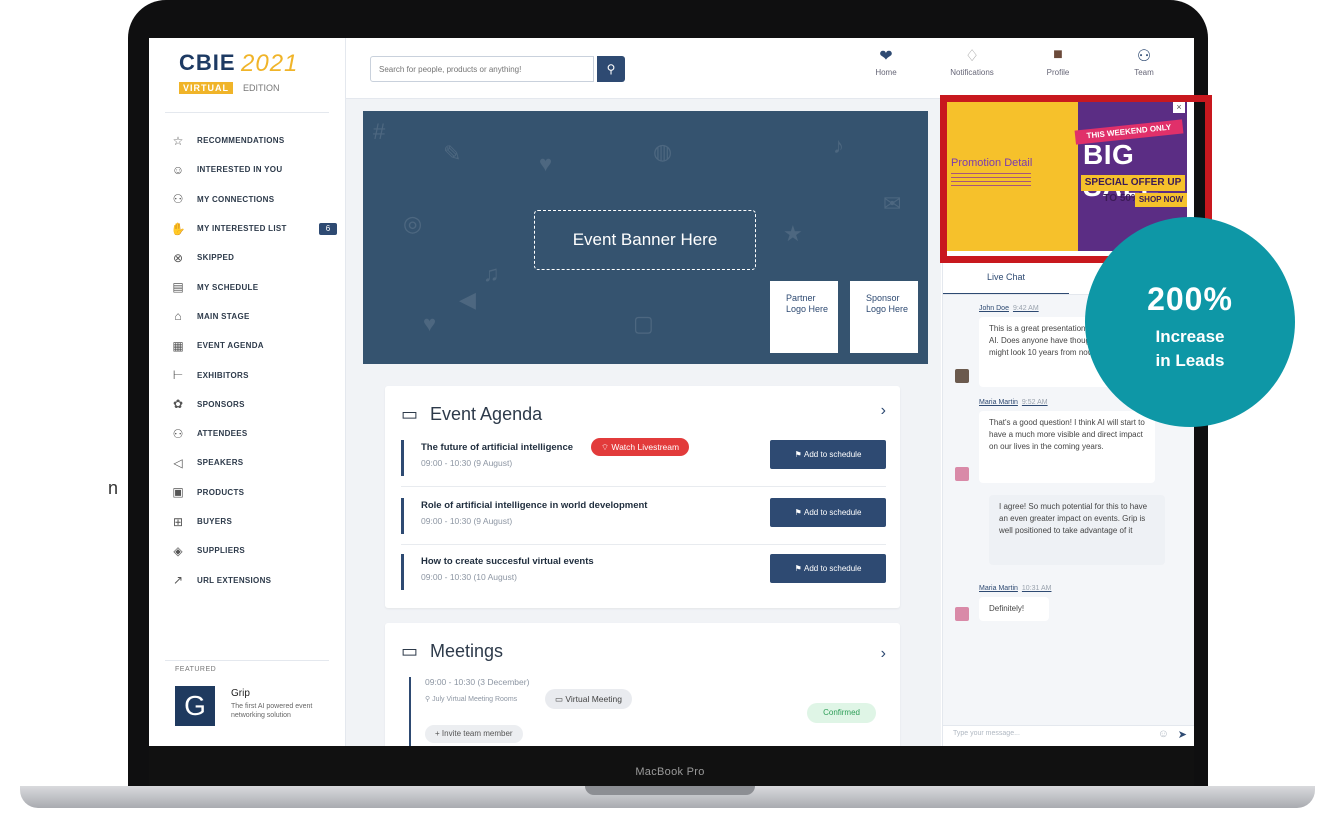 The width and height of the screenshot is (1324, 826). What do you see at coordinates (663, 151) in the screenshot?
I see `chat-icon: ◍` at bounding box center [663, 151].